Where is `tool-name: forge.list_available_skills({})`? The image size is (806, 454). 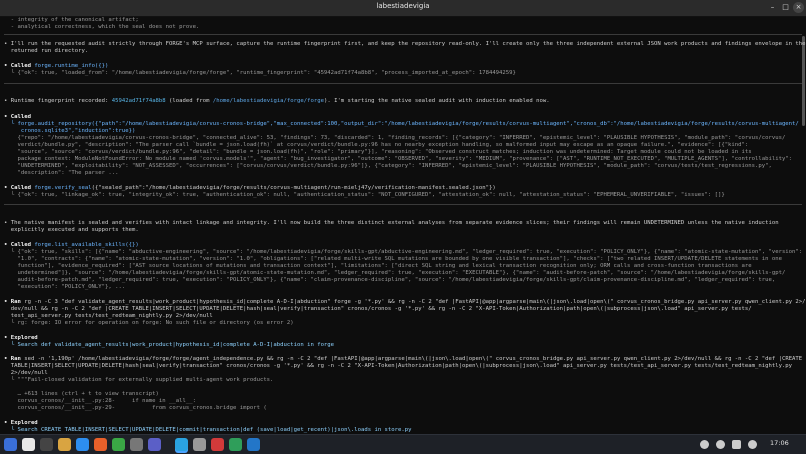
tool-name: forge.list_available_skills({}) is located at coordinates (86, 245).